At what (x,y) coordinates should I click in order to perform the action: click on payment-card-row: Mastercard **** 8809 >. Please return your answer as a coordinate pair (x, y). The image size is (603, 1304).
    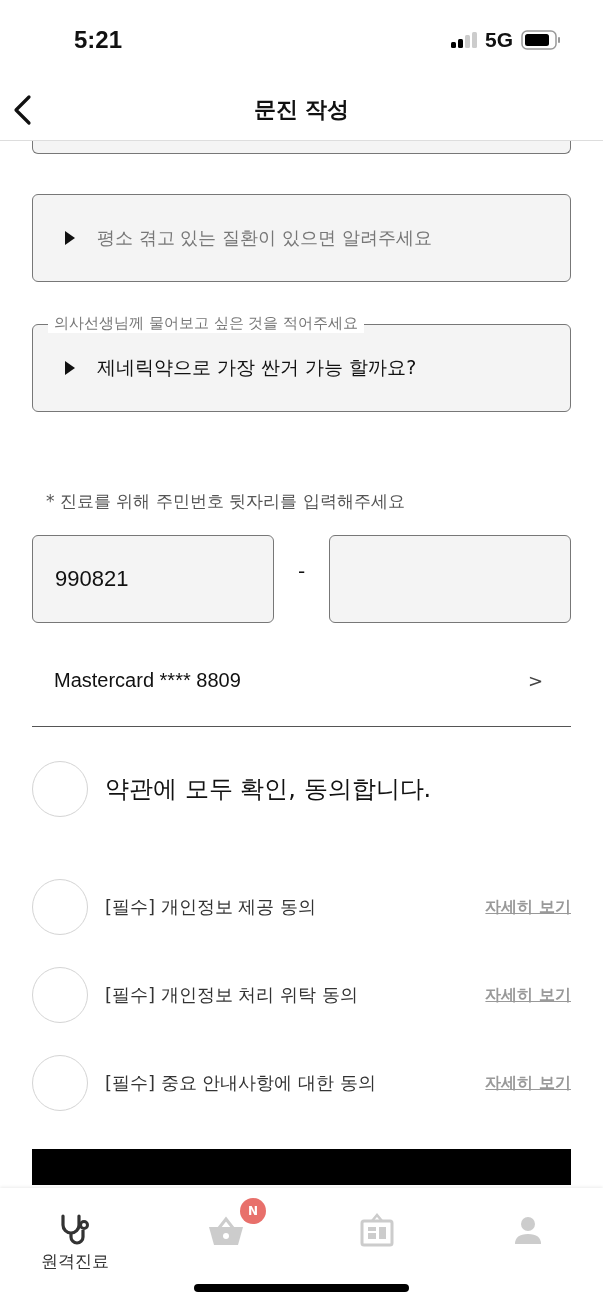
    Looking at the image, I should click on (301, 680).